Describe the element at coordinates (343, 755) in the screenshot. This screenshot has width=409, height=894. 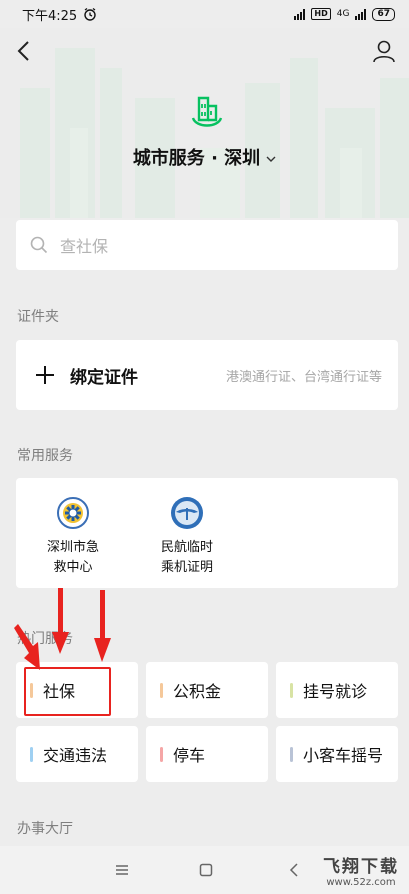
I see `tile-label: 小客车摇号` at that location.